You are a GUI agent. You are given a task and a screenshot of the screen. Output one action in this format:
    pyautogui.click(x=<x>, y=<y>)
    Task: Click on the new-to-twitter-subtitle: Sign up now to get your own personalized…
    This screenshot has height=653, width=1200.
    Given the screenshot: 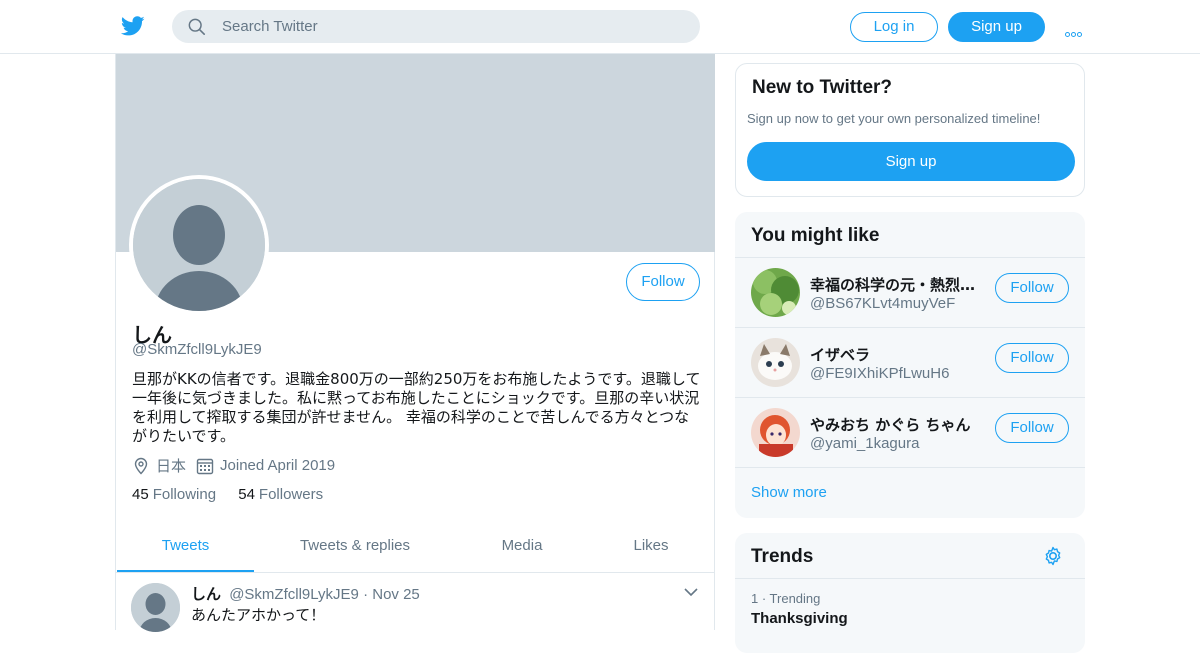 What is the action you would take?
    pyautogui.click(x=894, y=118)
    